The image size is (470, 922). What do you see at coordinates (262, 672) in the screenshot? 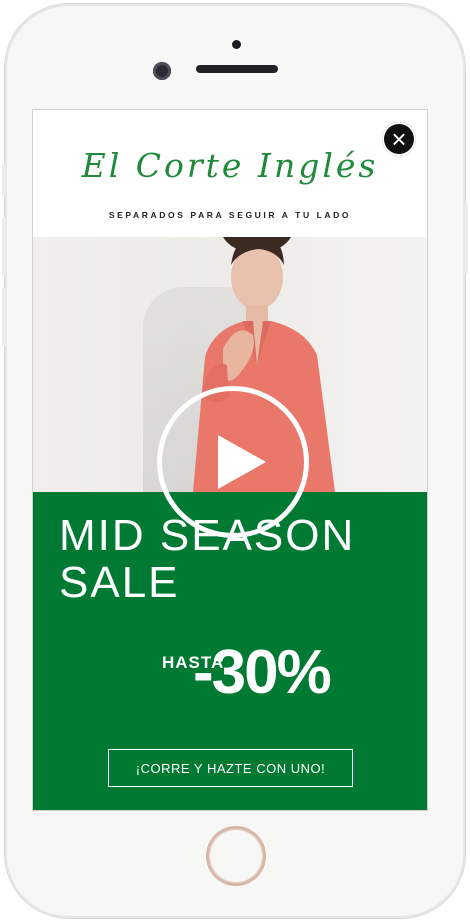
I see `promo-discount: -30%` at bounding box center [262, 672].